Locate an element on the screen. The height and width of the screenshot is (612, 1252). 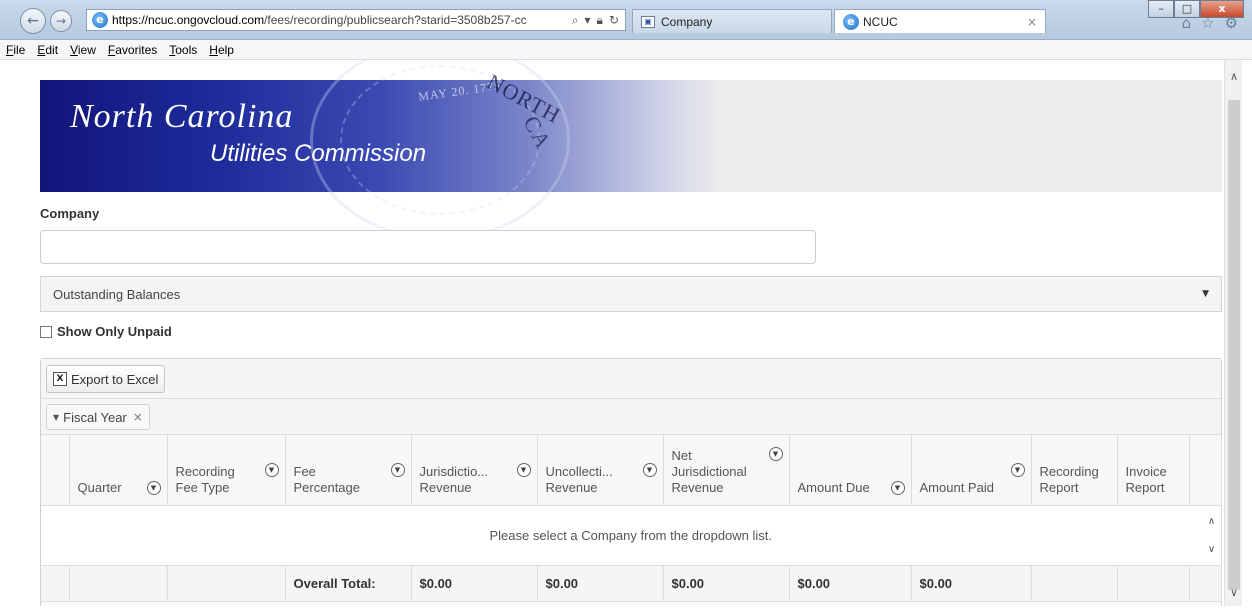
tab-label: Company is located at coordinates (687, 21).